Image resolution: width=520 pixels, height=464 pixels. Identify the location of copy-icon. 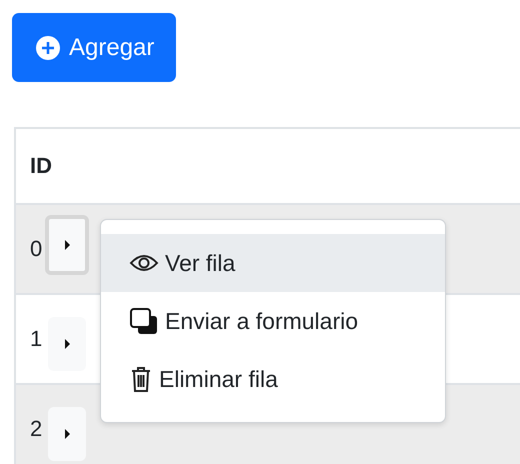
(144, 321).